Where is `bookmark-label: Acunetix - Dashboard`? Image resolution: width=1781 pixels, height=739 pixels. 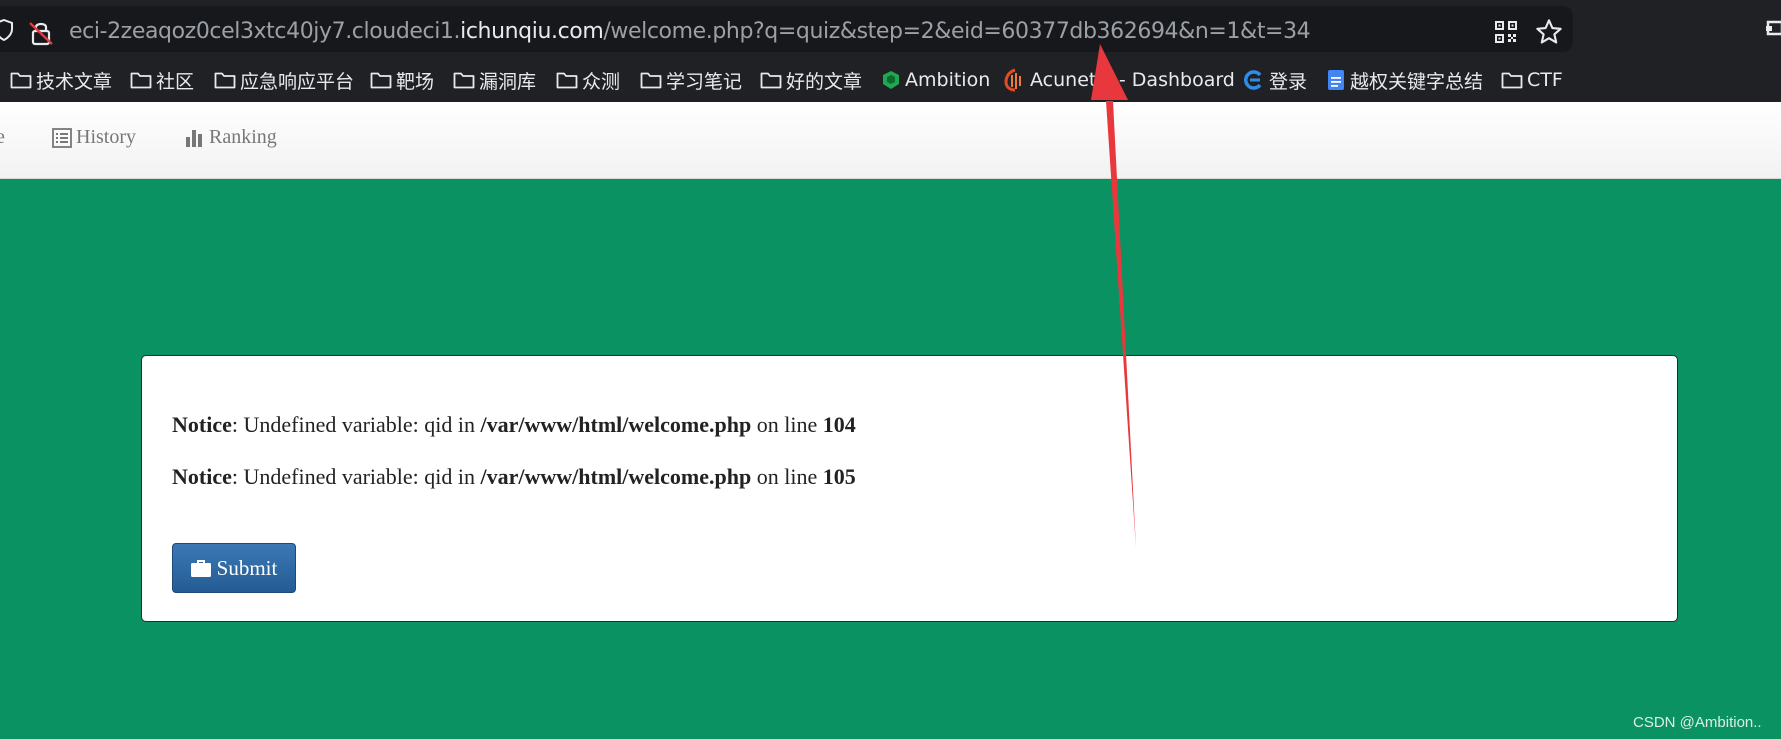
bookmark-label: Acunetix - Dashboard is located at coordinates (1132, 80).